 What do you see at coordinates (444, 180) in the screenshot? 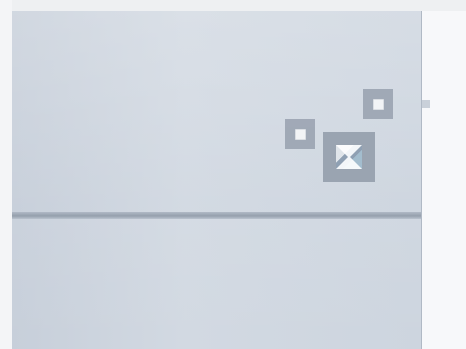
I see `right-pane` at bounding box center [444, 180].